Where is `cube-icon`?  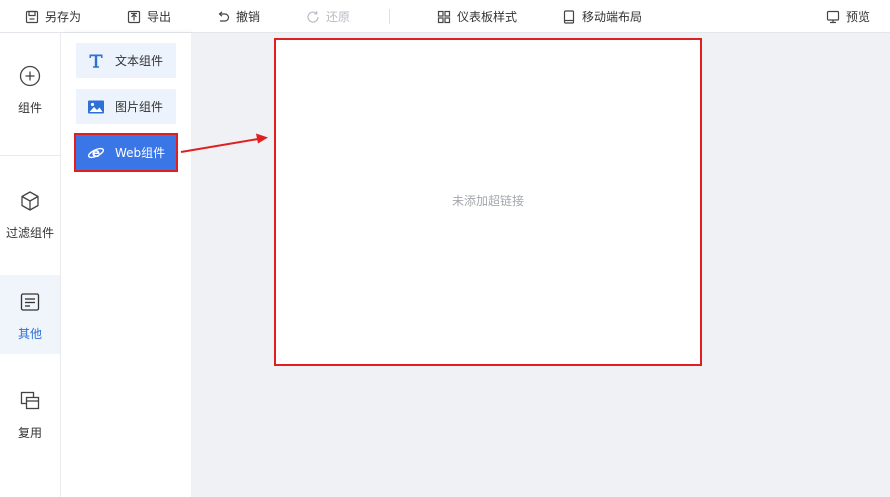
cube-icon is located at coordinates (30, 201).